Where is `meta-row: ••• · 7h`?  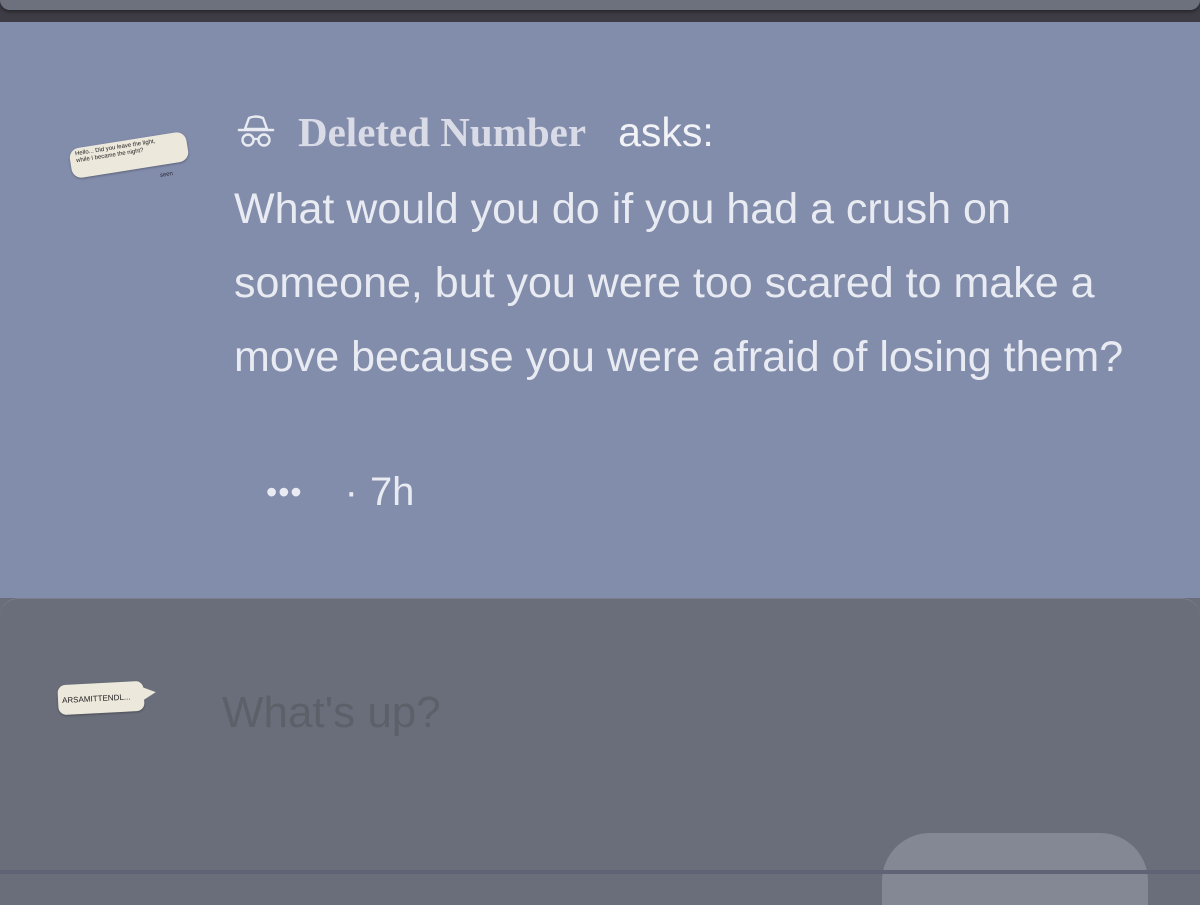 meta-row: ••• · 7h is located at coordinates (340, 492).